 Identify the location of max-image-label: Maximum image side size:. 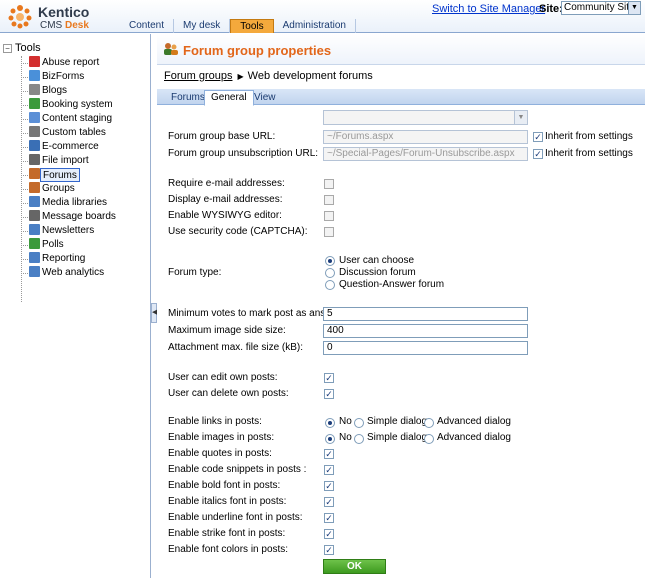
(227, 330).